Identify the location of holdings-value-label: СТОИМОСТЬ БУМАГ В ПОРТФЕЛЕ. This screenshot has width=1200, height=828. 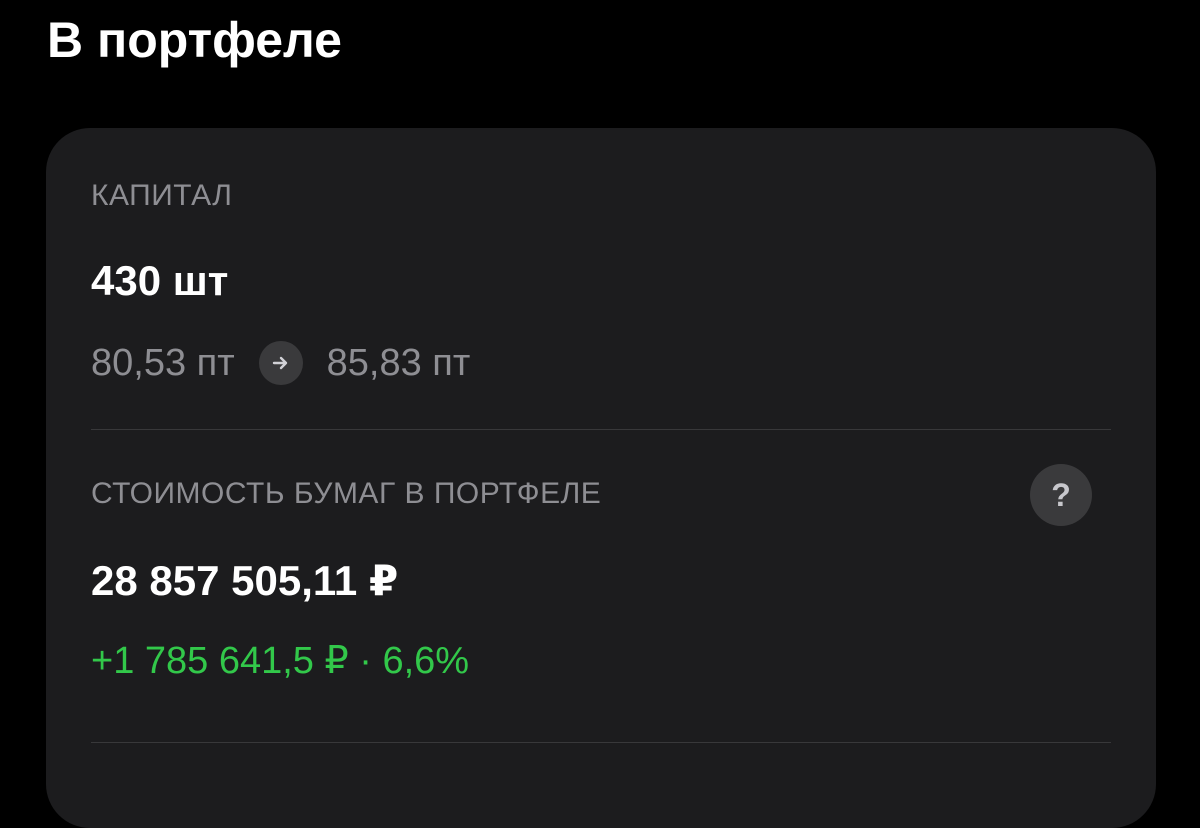
(346, 493).